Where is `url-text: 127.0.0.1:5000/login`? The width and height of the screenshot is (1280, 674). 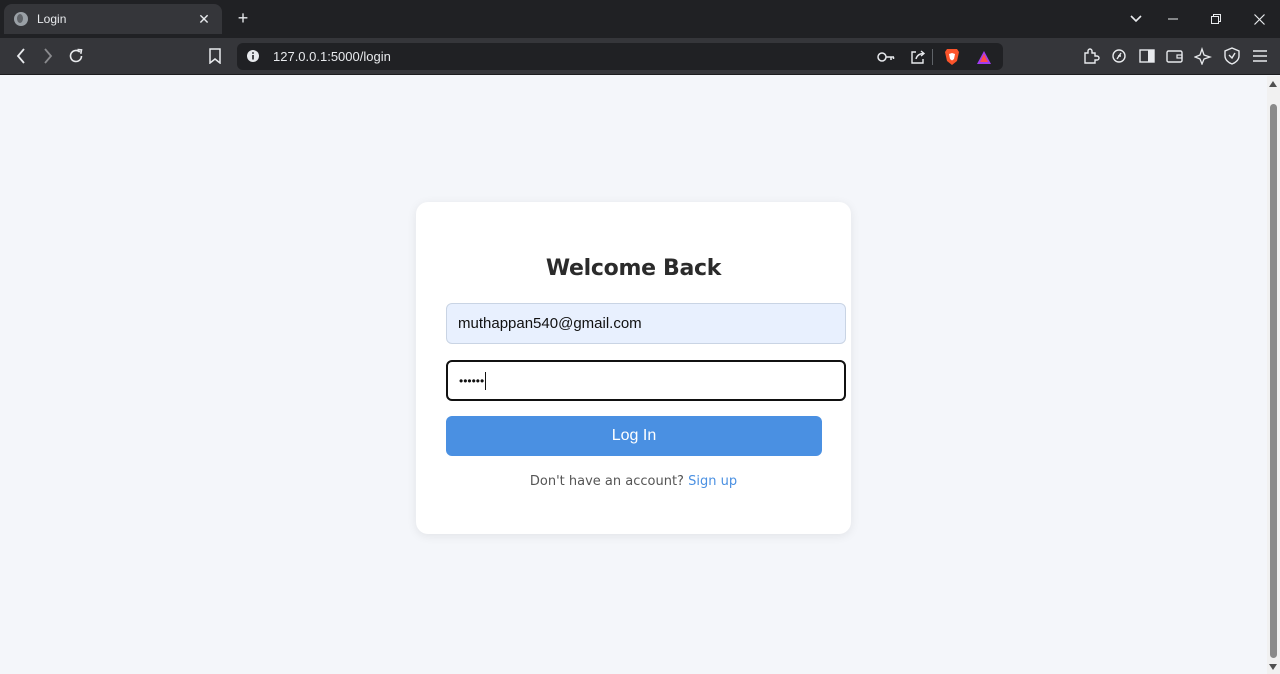 url-text: 127.0.0.1:5000/login is located at coordinates (332, 56).